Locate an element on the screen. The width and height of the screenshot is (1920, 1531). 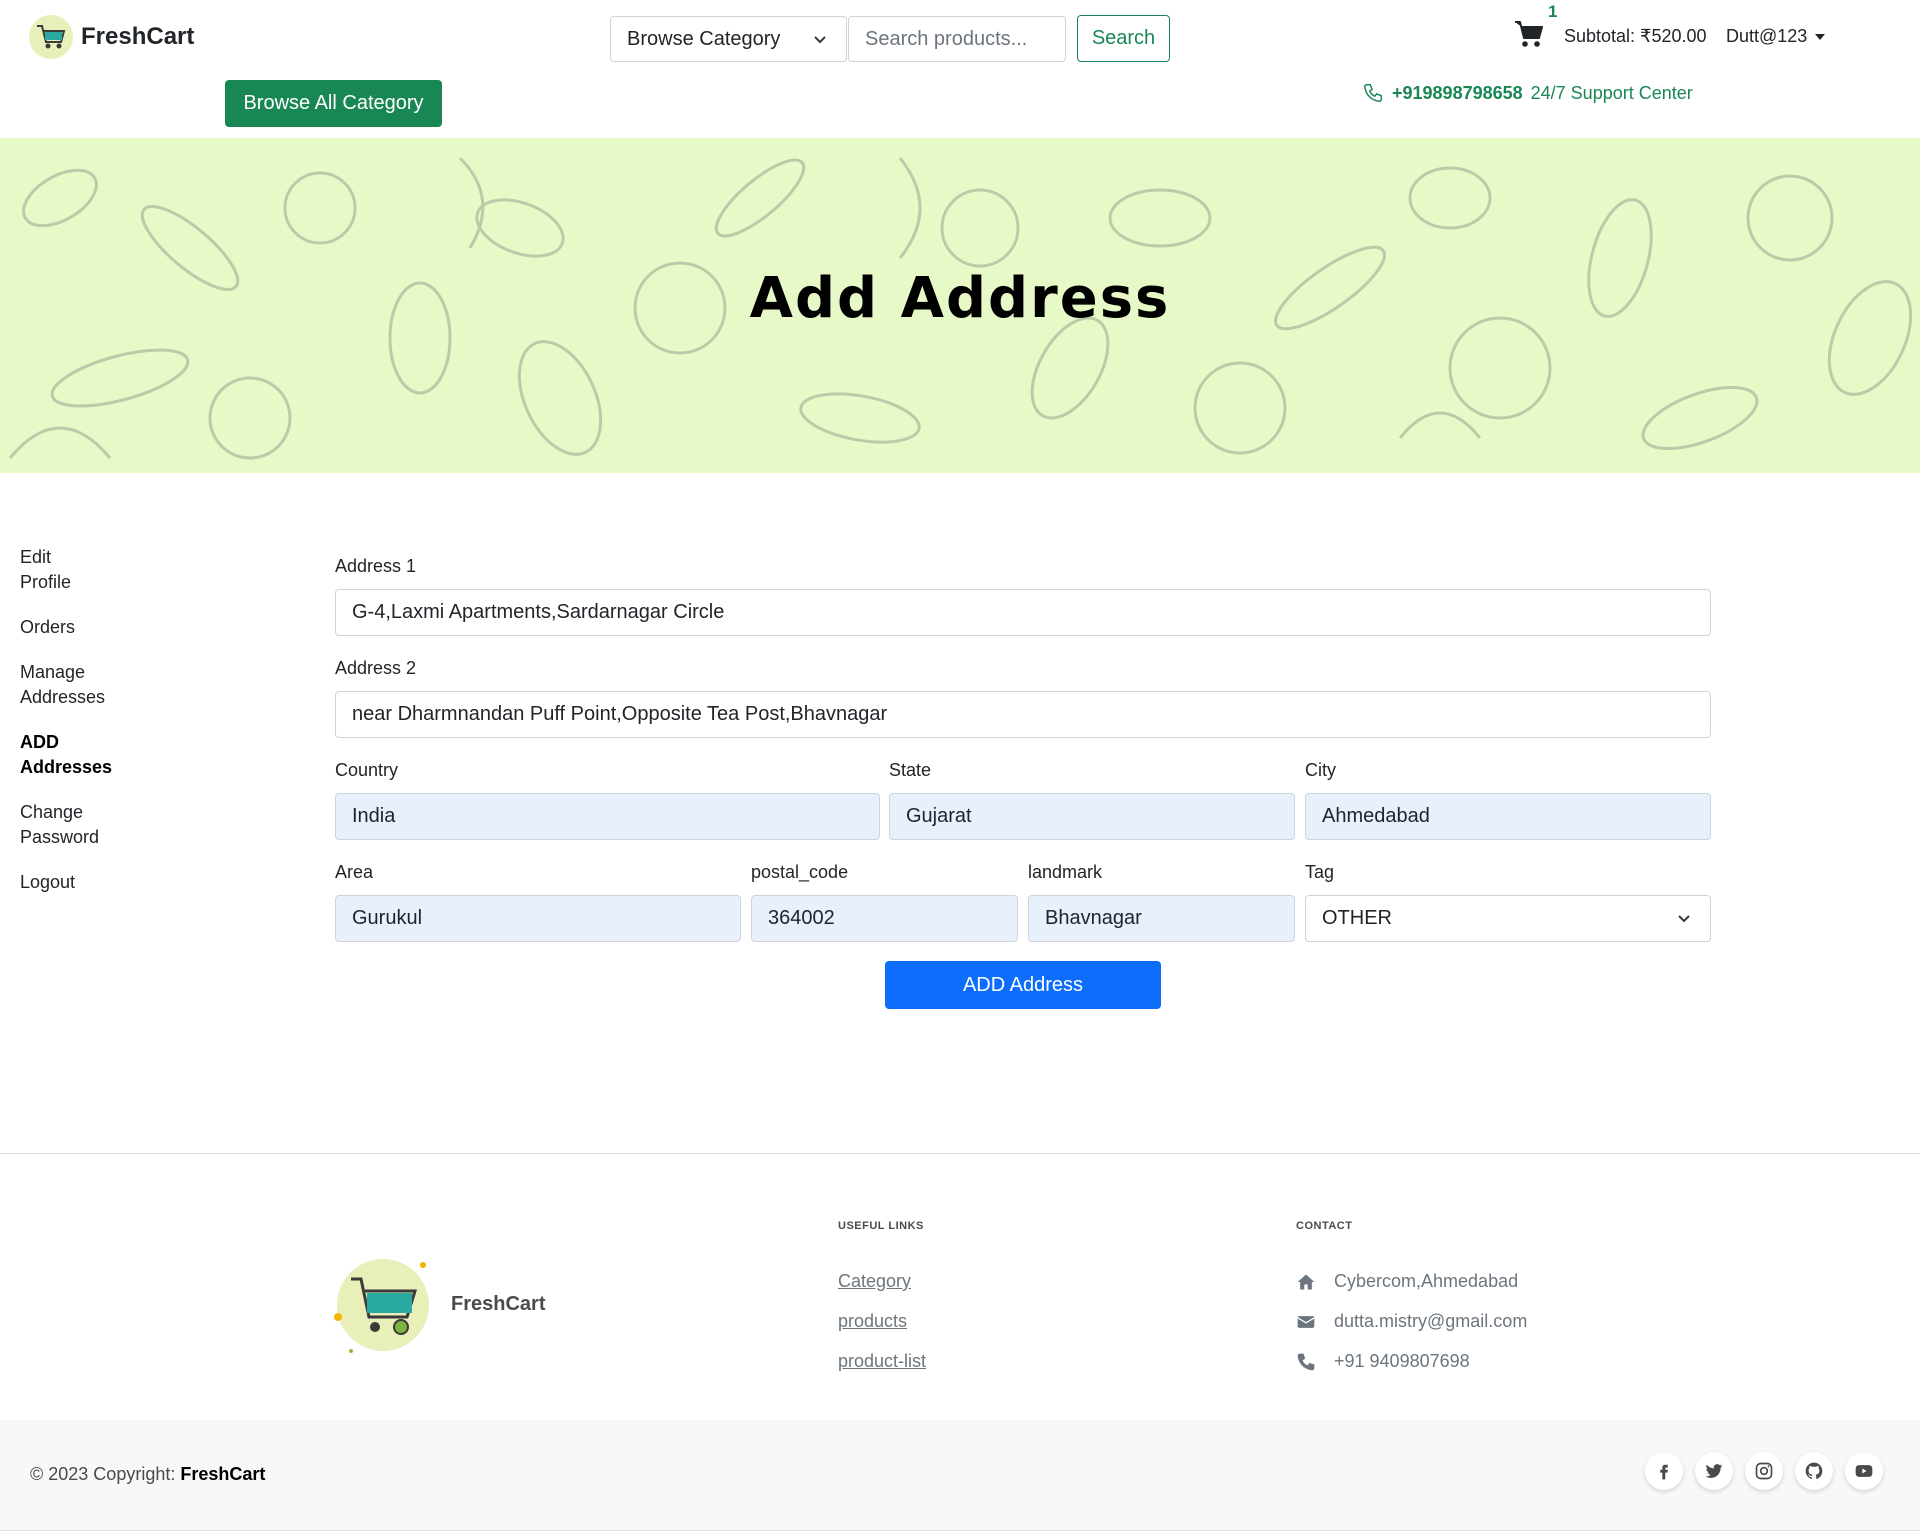
sidebar-item-add-addresses: ADD Addresses is located at coordinates (95, 755).